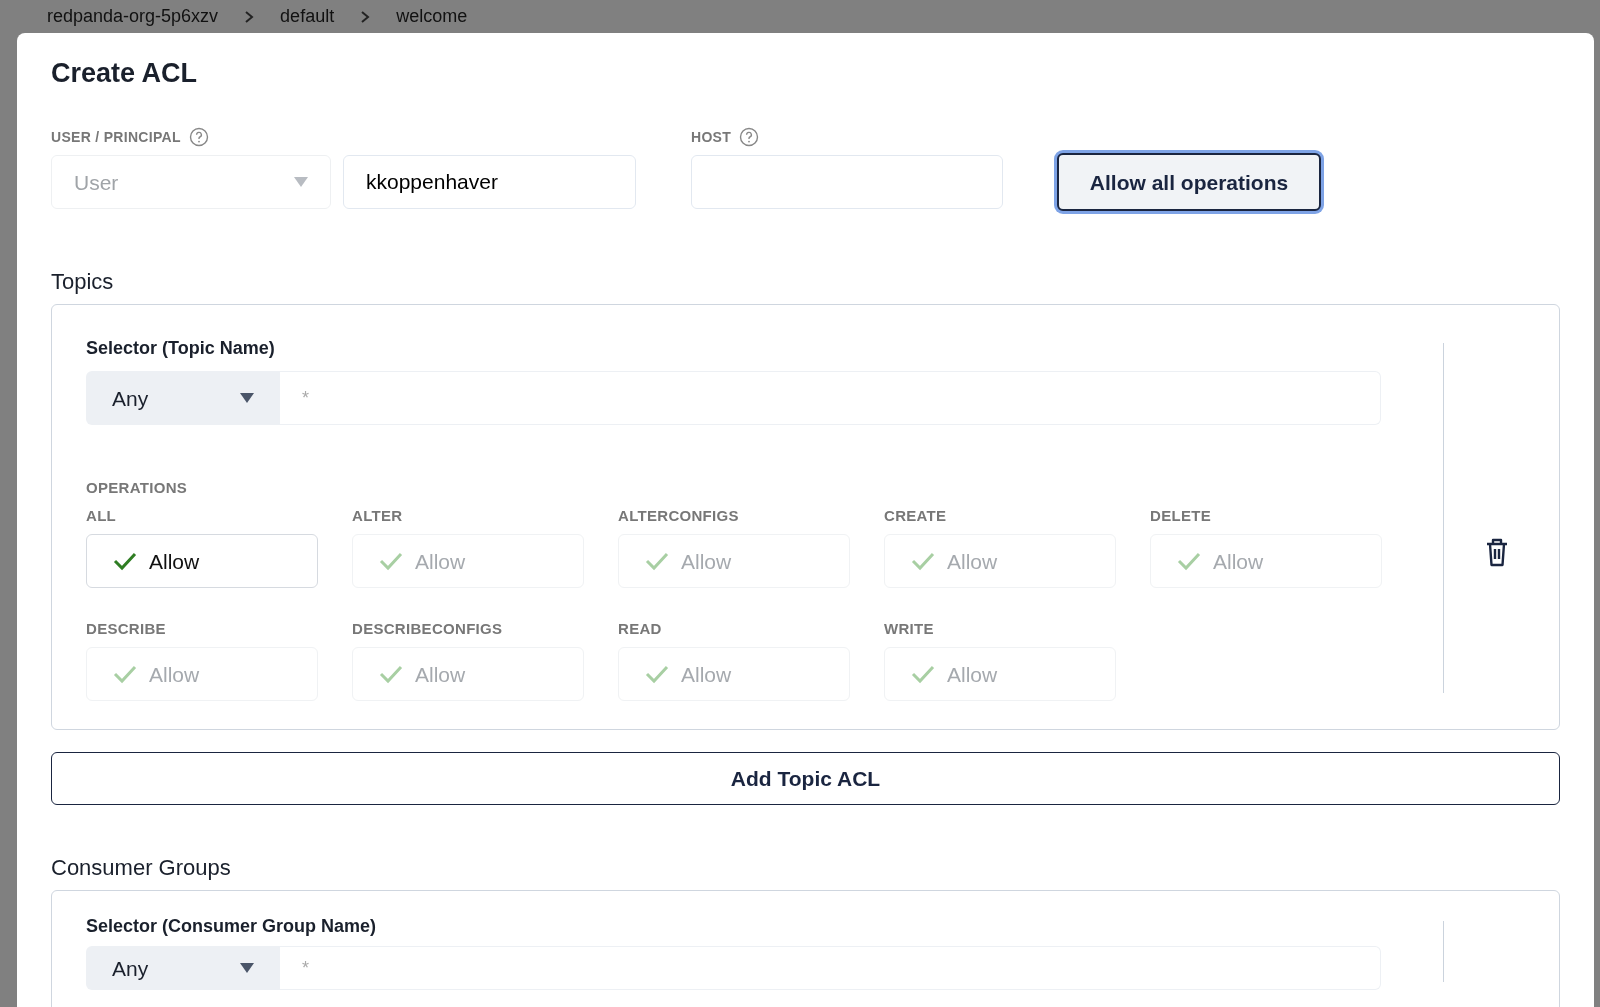  What do you see at coordinates (1189, 182) in the screenshot?
I see `allow-all-button: Allow all operations` at bounding box center [1189, 182].